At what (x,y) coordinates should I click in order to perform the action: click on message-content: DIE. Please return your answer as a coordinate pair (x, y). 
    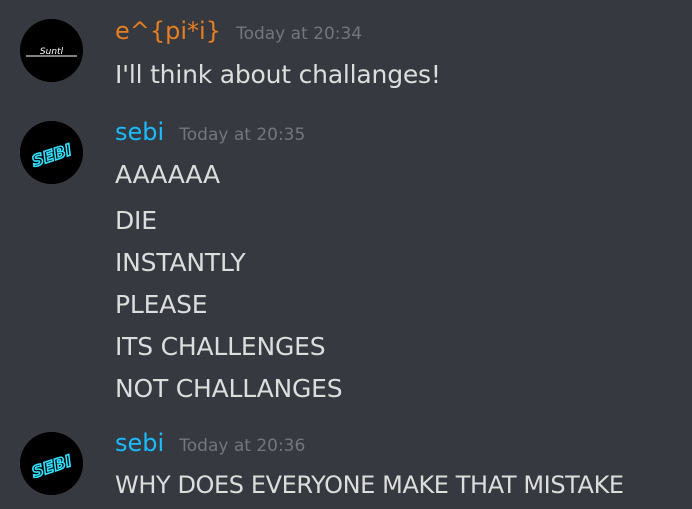
    Looking at the image, I should click on (136, 220).